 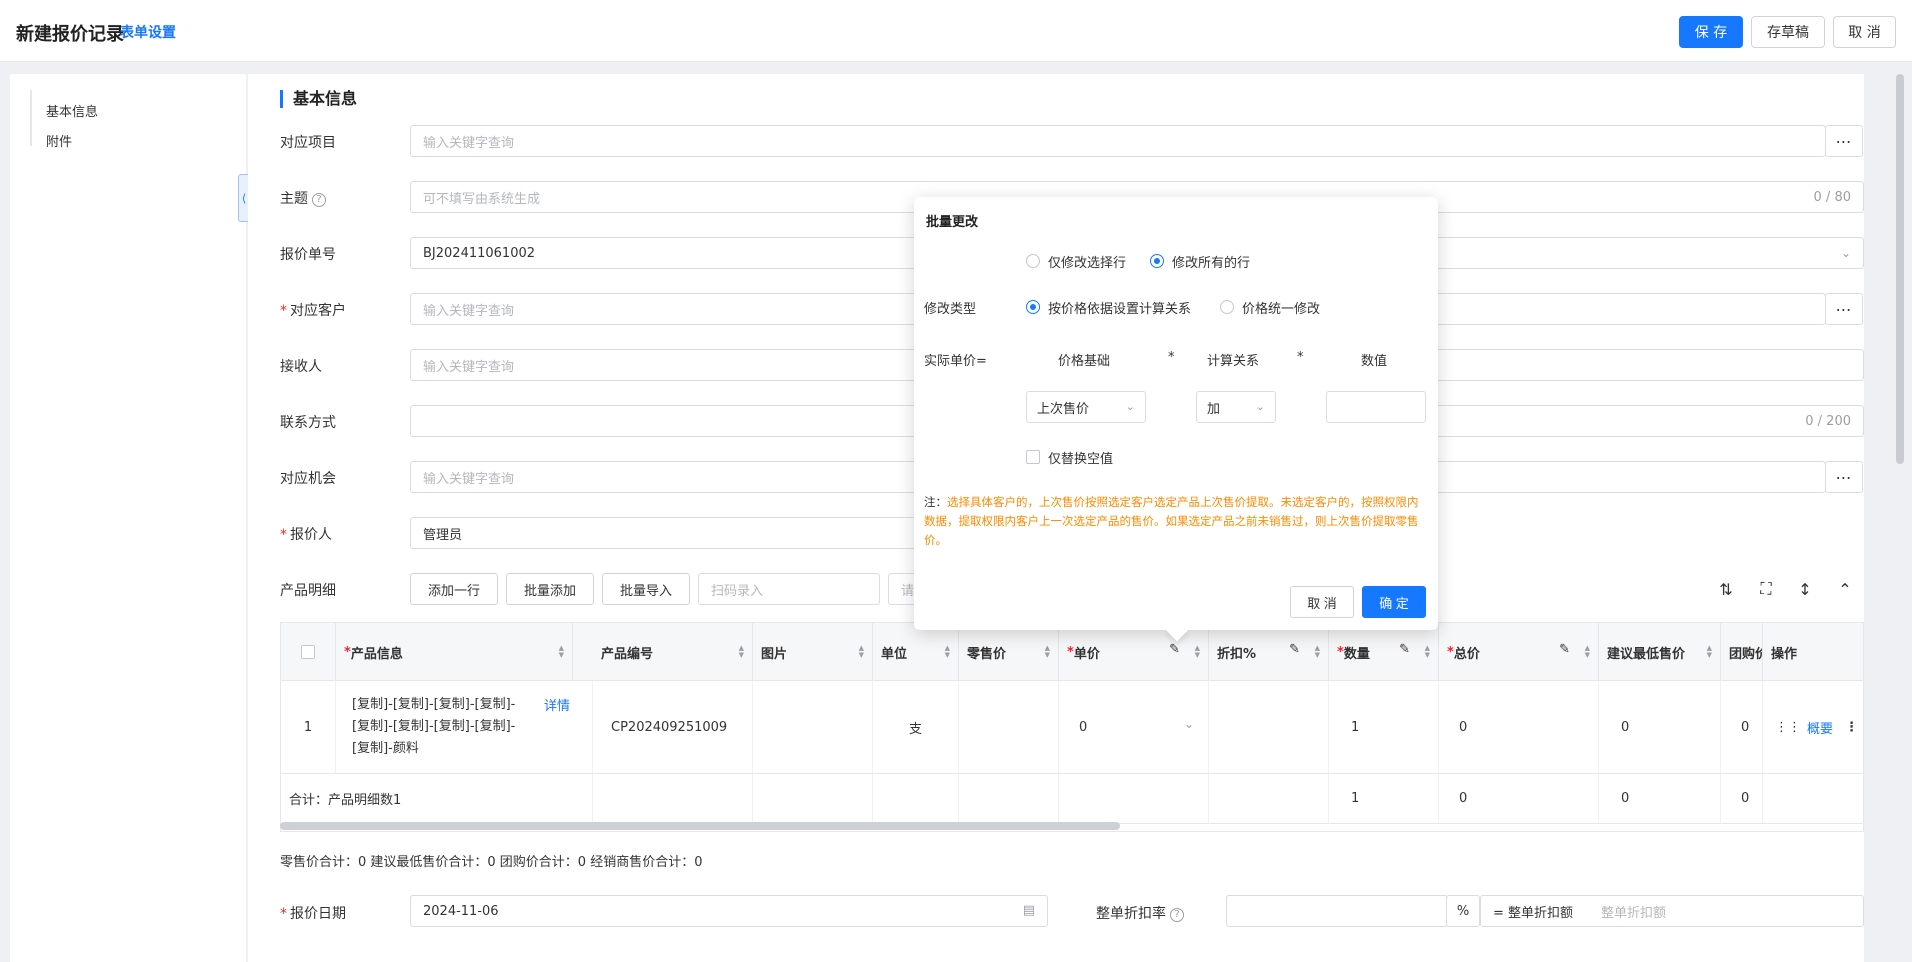 What do you see at coordinates (673, 652) in the screenshot?
I see `col-product-code: 产品编号 ▲ ▼` at bounding box center [673, 652].